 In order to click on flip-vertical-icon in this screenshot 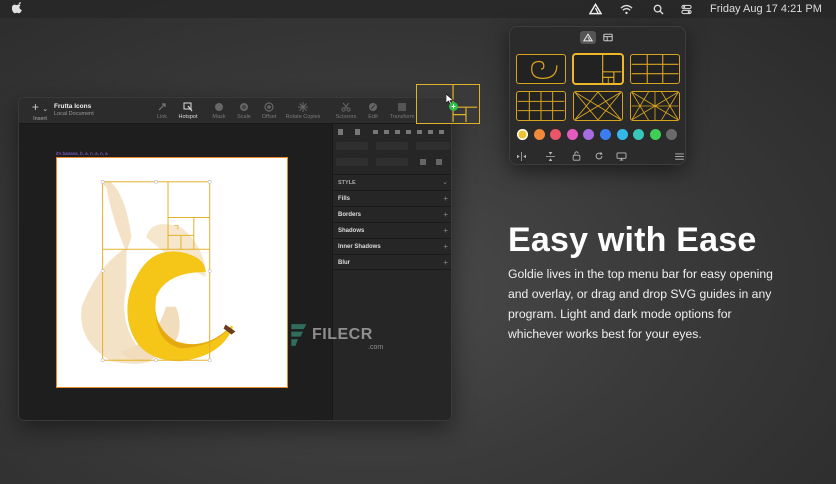, I will do `click(550, 156)`.